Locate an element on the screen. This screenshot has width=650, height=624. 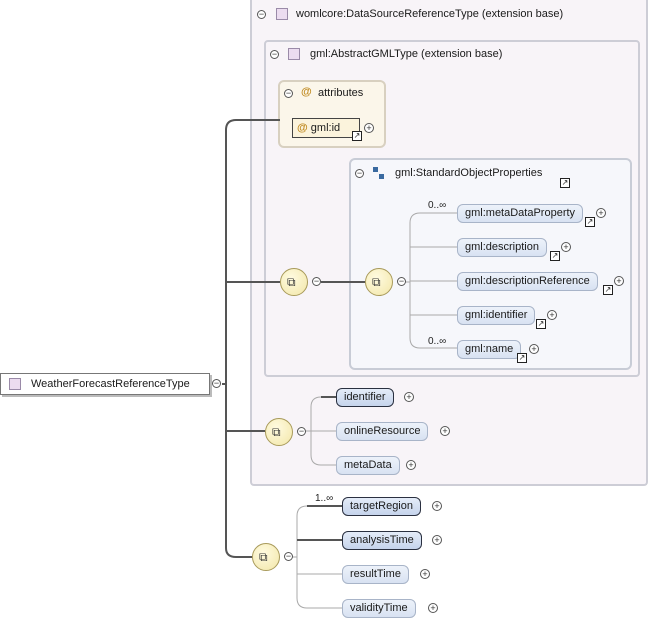
cardinality-label: 1..∞ is located at coordinates (324, 498).